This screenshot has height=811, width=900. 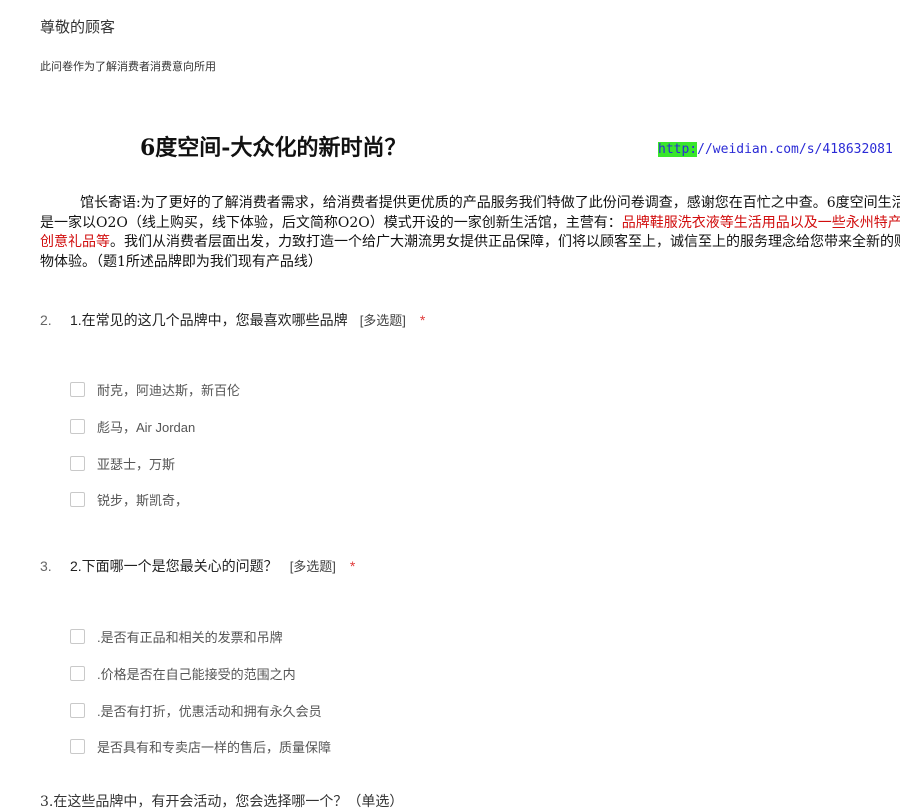 I want to click on option-label: .价格是否在自己能接受的范围之内, so click(x=196, y=674).